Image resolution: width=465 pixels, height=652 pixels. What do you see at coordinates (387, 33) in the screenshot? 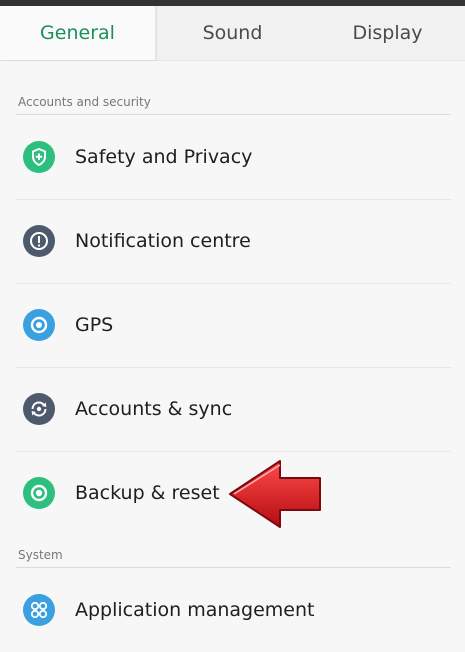
I see `tab-display: Display` at bounding box center [387, 33].